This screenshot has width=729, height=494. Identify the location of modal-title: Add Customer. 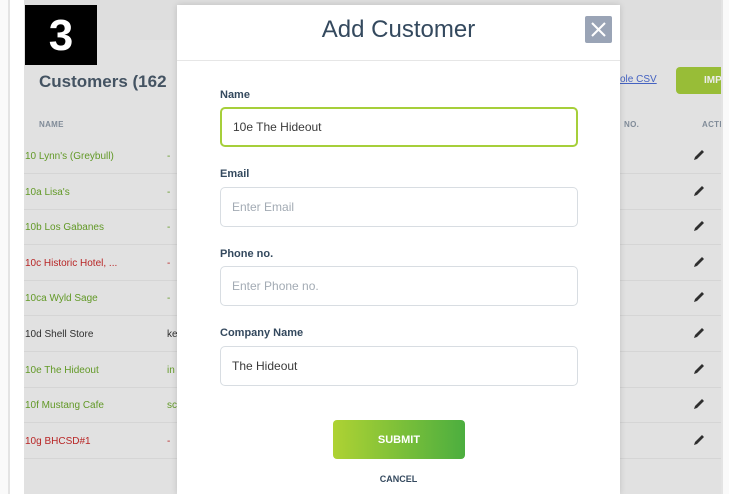
(398, 29).